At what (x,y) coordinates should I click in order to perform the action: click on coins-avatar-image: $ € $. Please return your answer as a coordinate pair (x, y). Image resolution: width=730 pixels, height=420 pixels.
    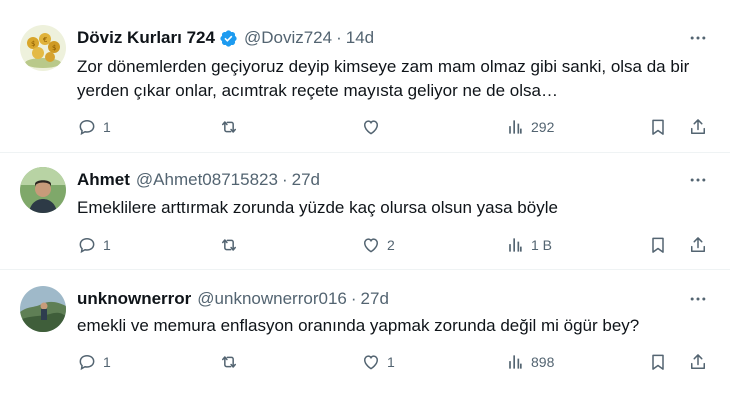
    Looking at the image, I should click on (43, 48).